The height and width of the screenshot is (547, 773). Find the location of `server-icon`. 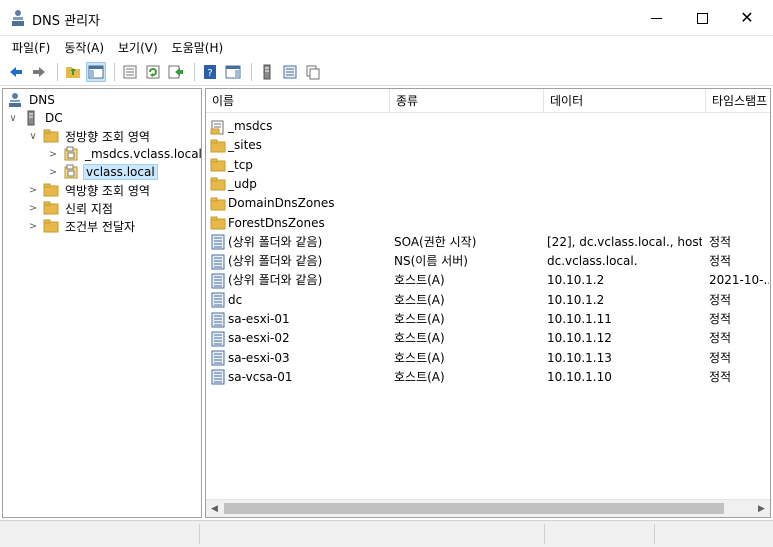

server-icon is located at coordinates (31, 118).